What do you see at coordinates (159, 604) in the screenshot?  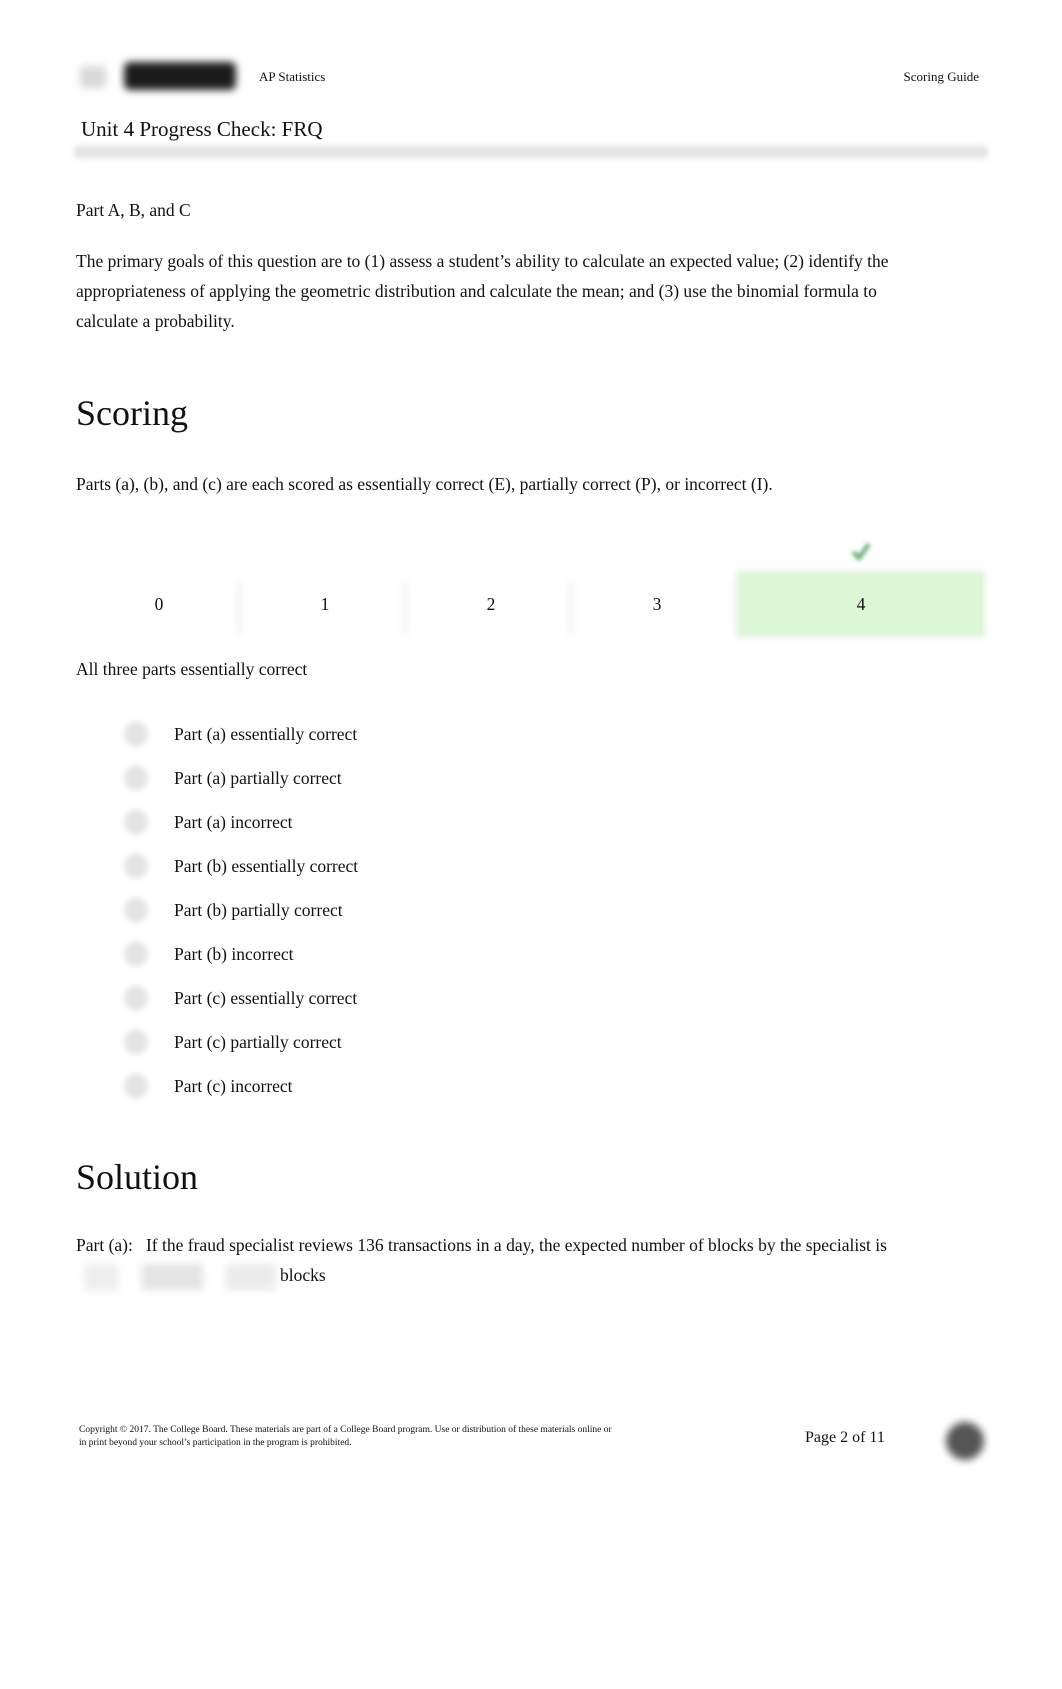 I see `score-option-0: 0` at bounding box center [159, 604].